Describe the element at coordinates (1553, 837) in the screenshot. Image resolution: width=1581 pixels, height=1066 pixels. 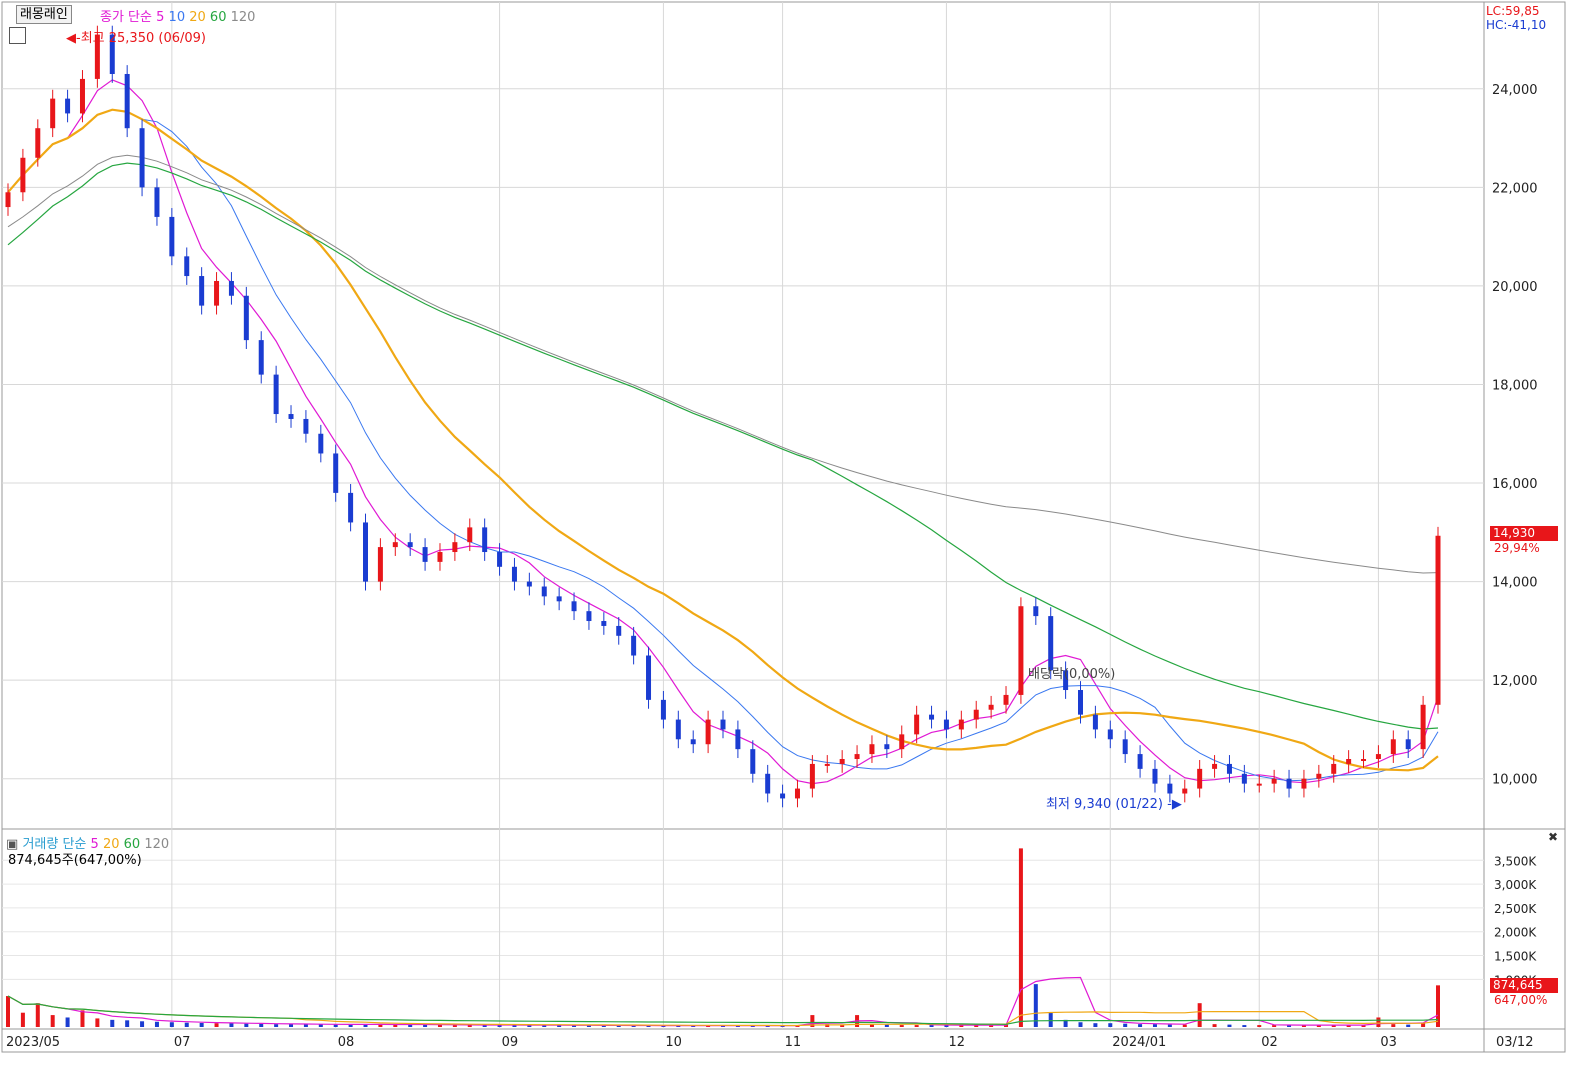
I see `close-icon: ✖` at that location.